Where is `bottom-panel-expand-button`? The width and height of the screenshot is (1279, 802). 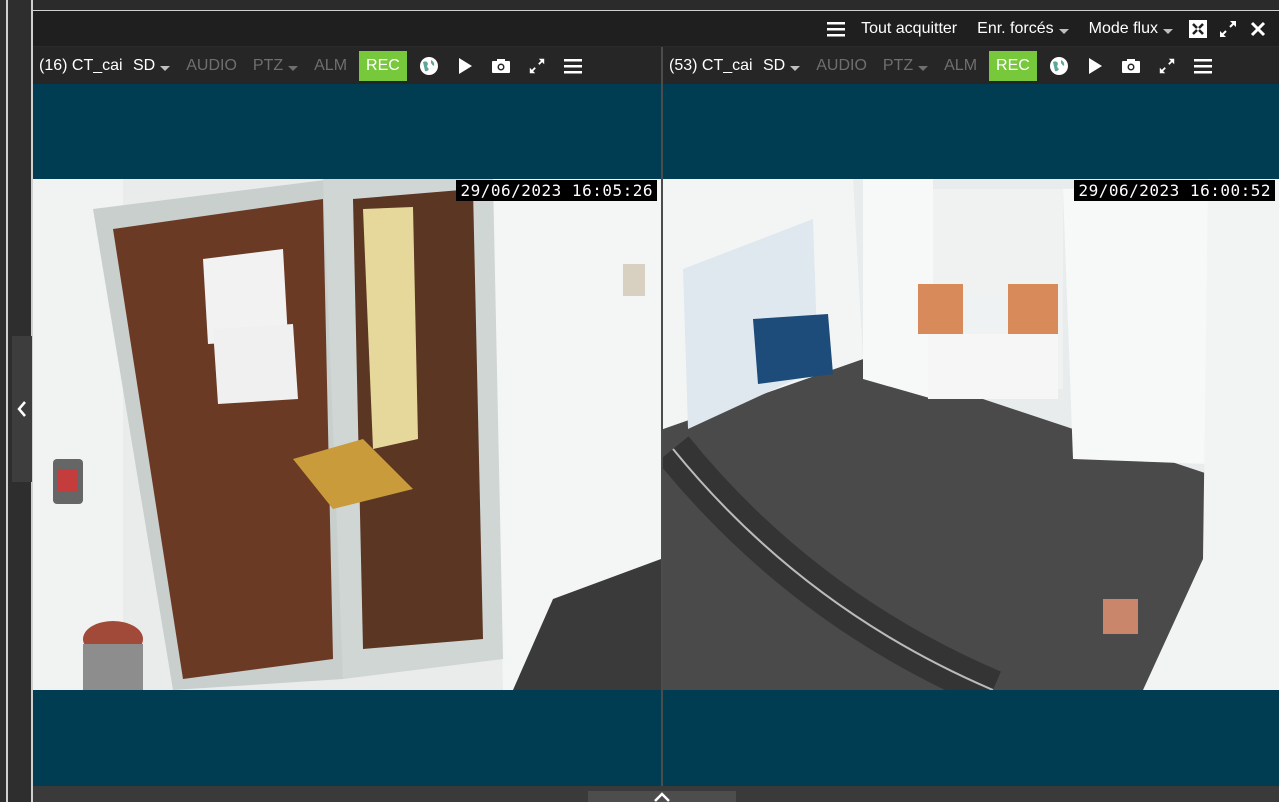
bottom-panel-expand-button is located at coordinates (662, 796).